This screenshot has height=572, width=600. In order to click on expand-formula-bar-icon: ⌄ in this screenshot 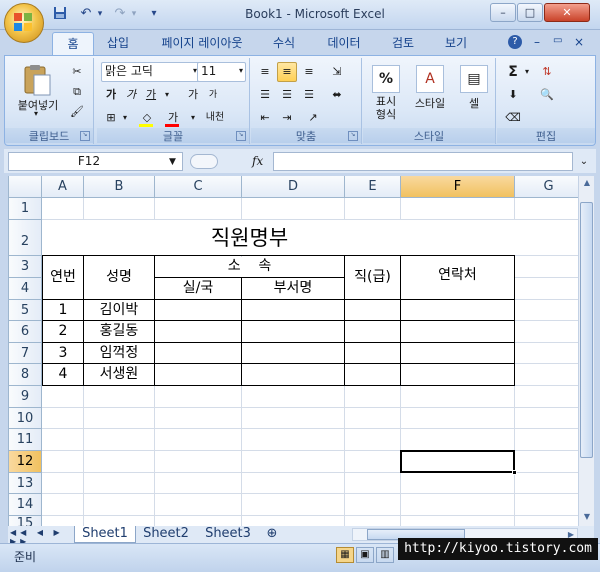, I will do `click(584, 161)`.